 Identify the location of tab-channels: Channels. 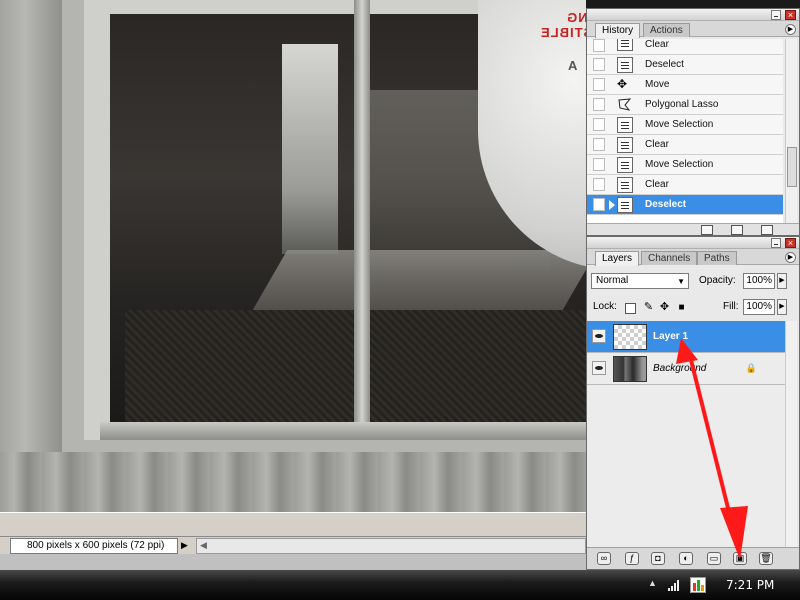
(669, 258).